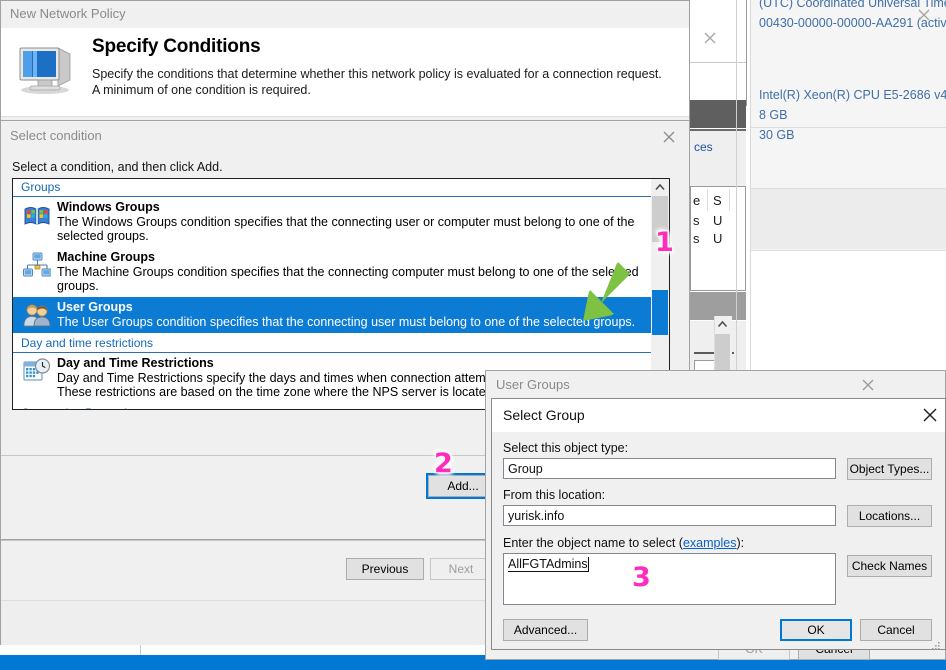 The height and width of the screenshot is (670, 946). I want to click on condition-title: Day and Time Restrictions, so click(135, 363).